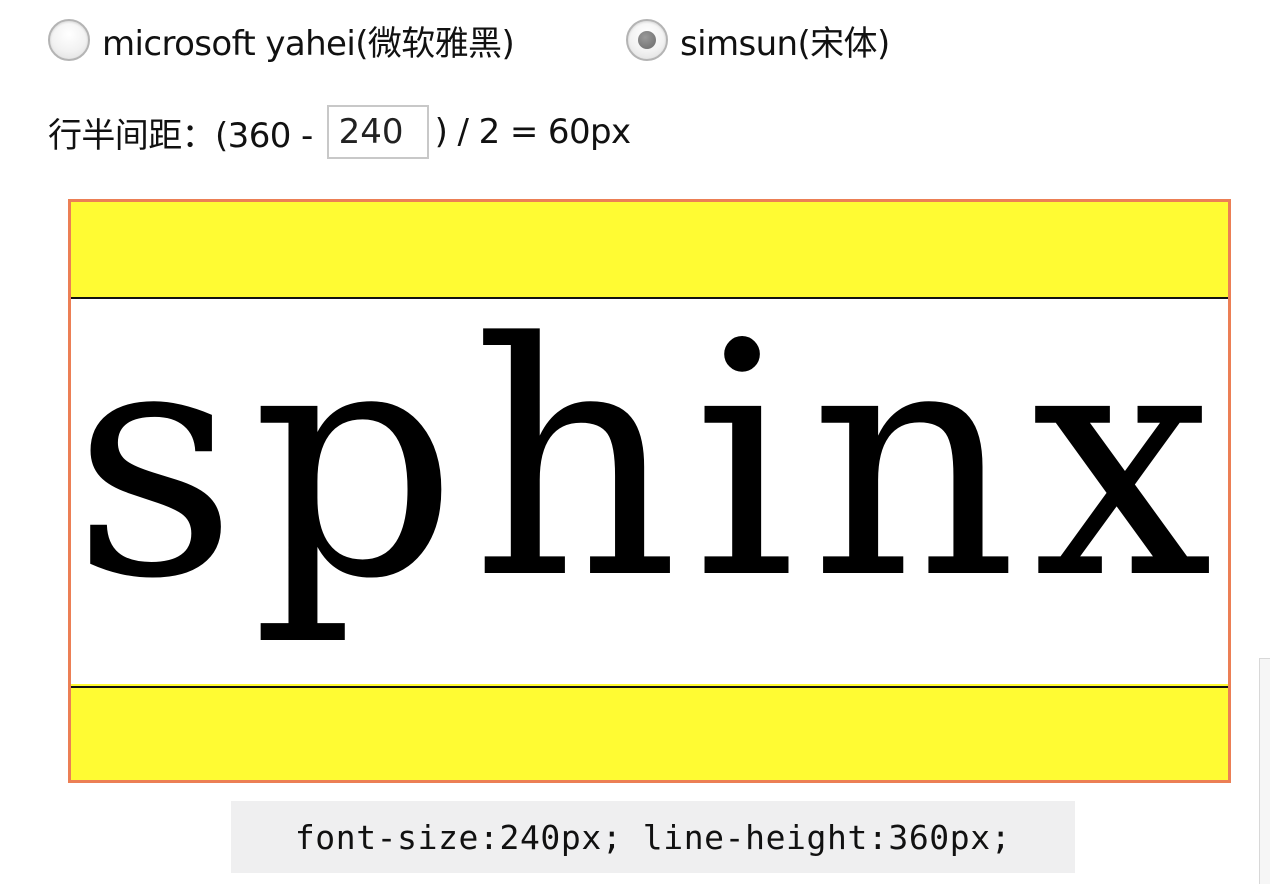  I want to click on font-option-label: microsoft yahei(微软雅黑), so click(308, 43).